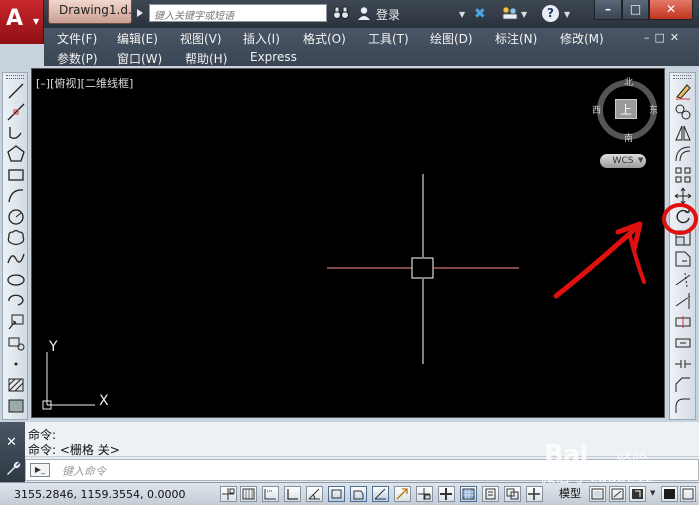  Describe the element at coordinates (341, 13) in the screenshot. I see `binoculars-icon` at that location.